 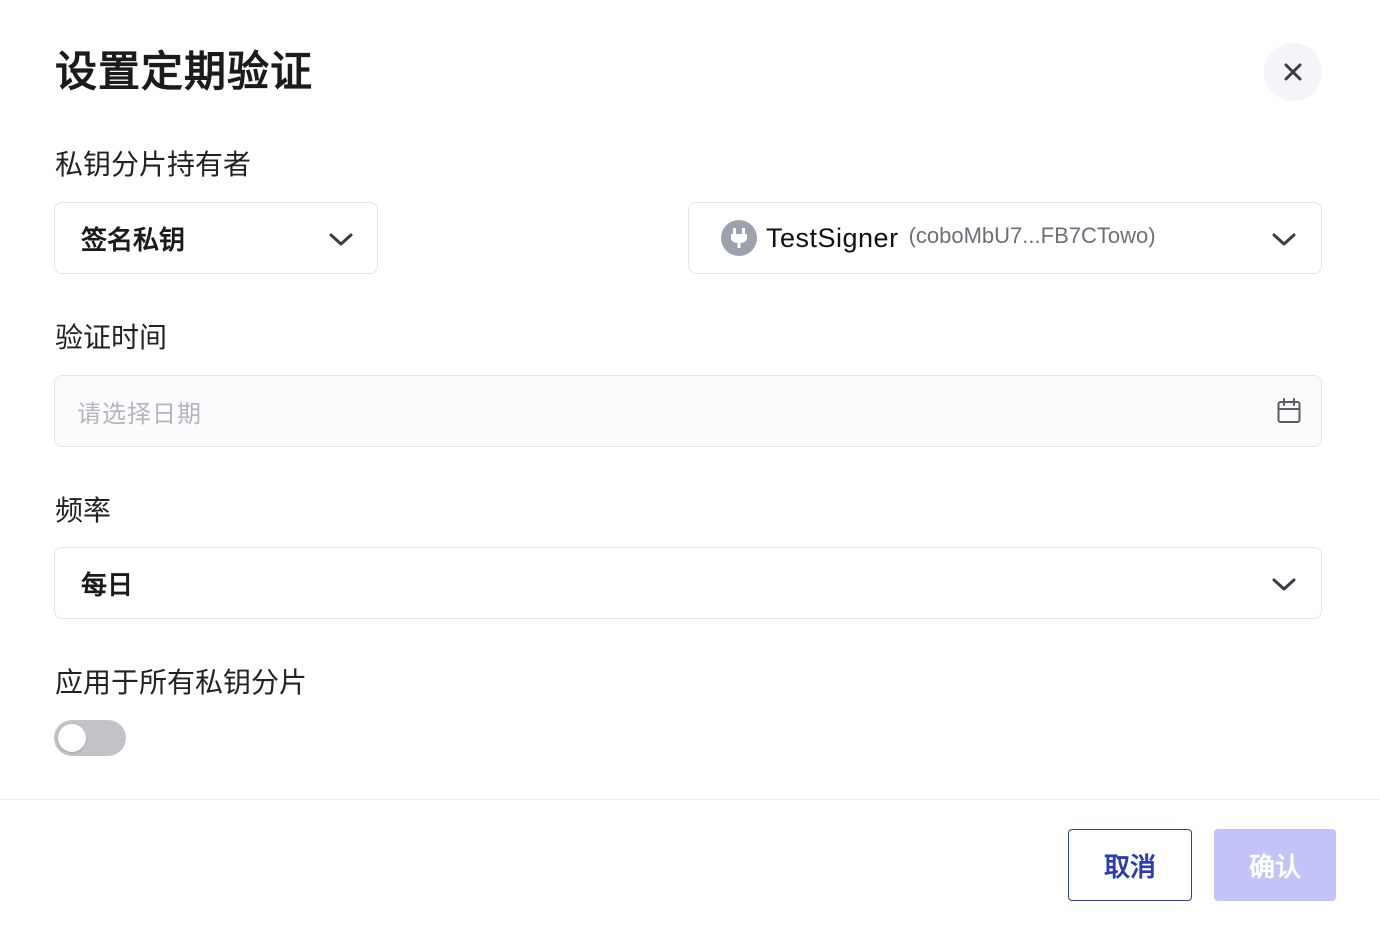 What do you see at coordinates (133, 240) in the screenshot?
I see `key-type-value: 签名私钥` at bounding box center [133, 240].